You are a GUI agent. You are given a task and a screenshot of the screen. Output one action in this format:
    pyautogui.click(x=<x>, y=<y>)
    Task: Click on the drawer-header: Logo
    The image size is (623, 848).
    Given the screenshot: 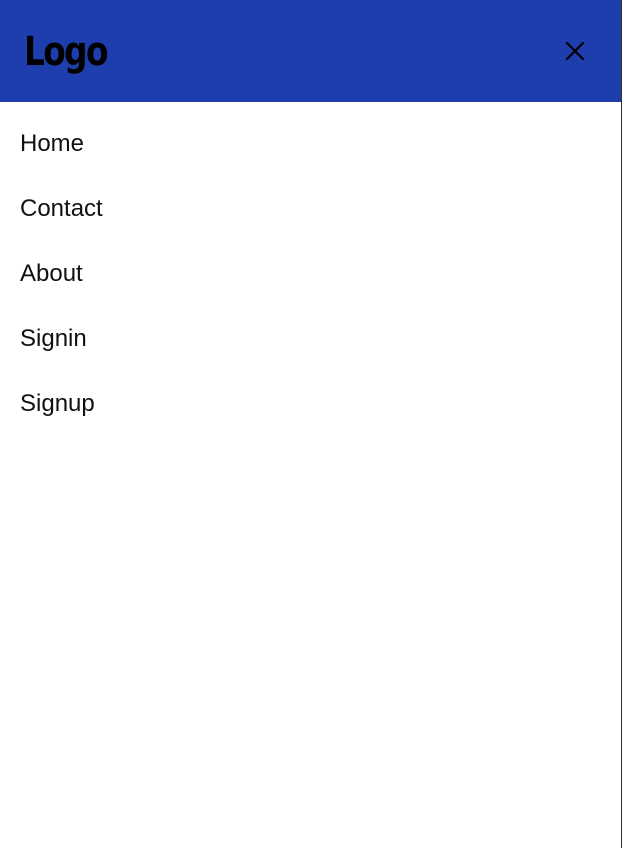 What is the action you would take?
    pyautogui.click(x=310, y=51)
    